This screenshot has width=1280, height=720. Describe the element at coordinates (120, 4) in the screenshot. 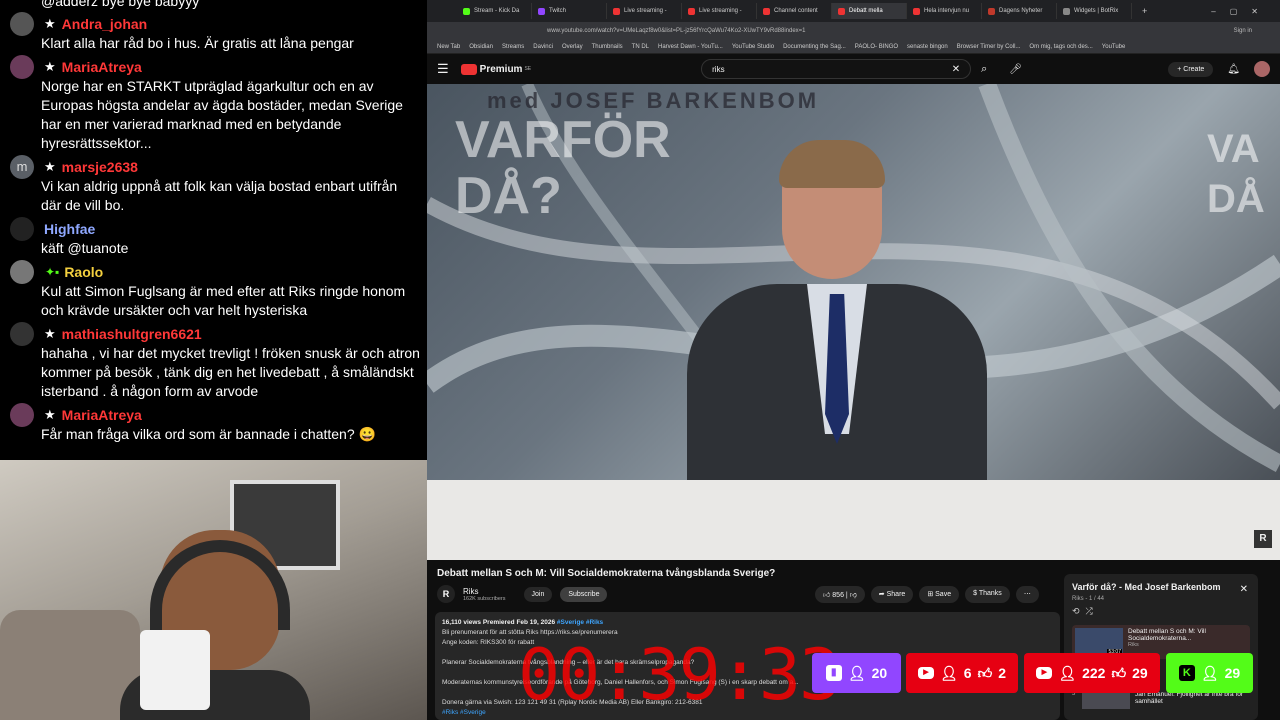

I see `chat-message-text: @adderz bye bye babyyy` at that location.